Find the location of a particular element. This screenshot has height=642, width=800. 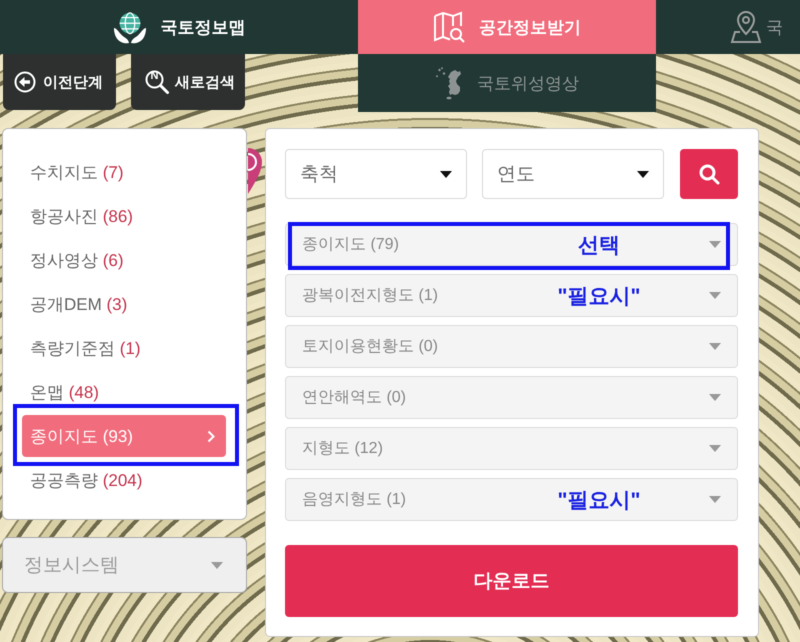

search-icon is located at coordinates (709, 174).